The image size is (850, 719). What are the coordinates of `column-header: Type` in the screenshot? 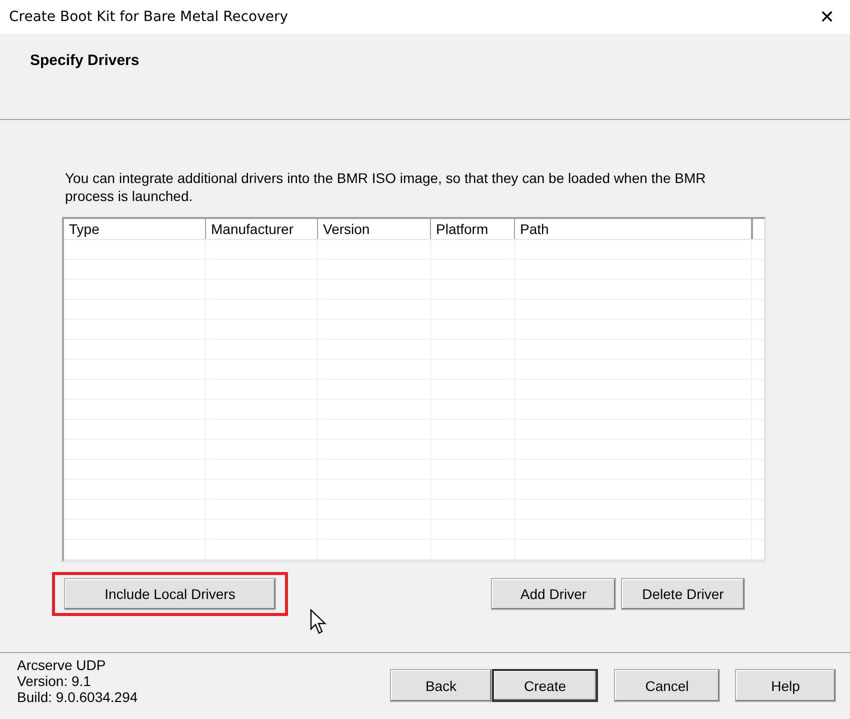 It's located at (135, 229).